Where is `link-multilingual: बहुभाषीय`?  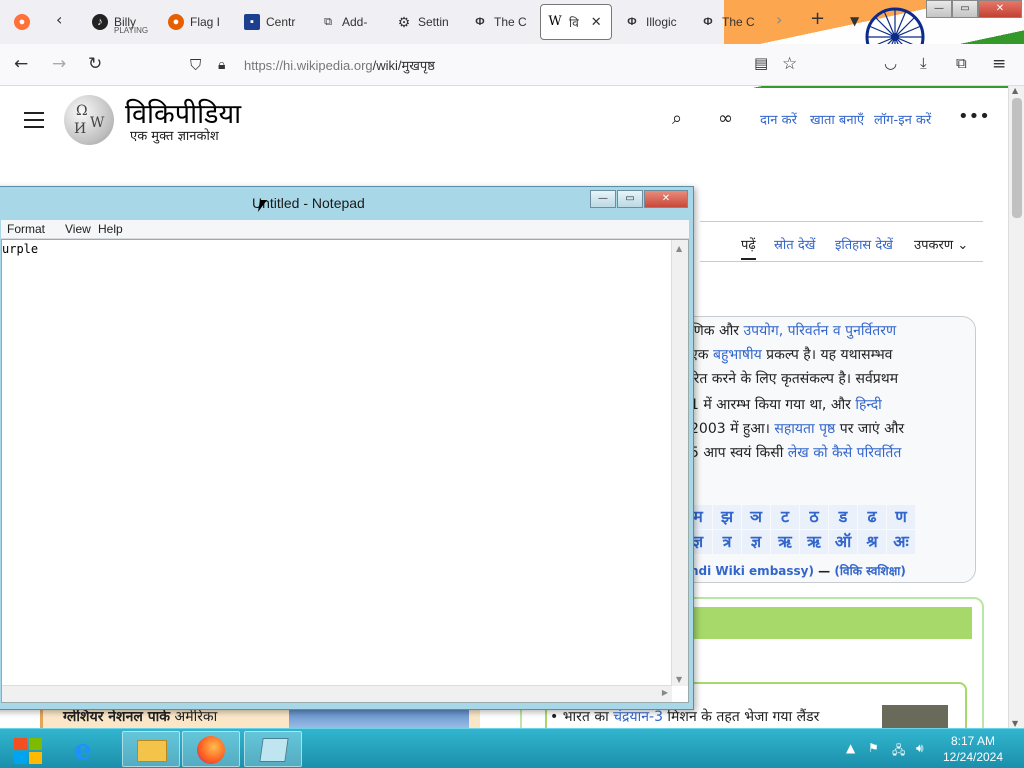 link-multilingual: बहुभाषीय is located at coordinates (737, 355).